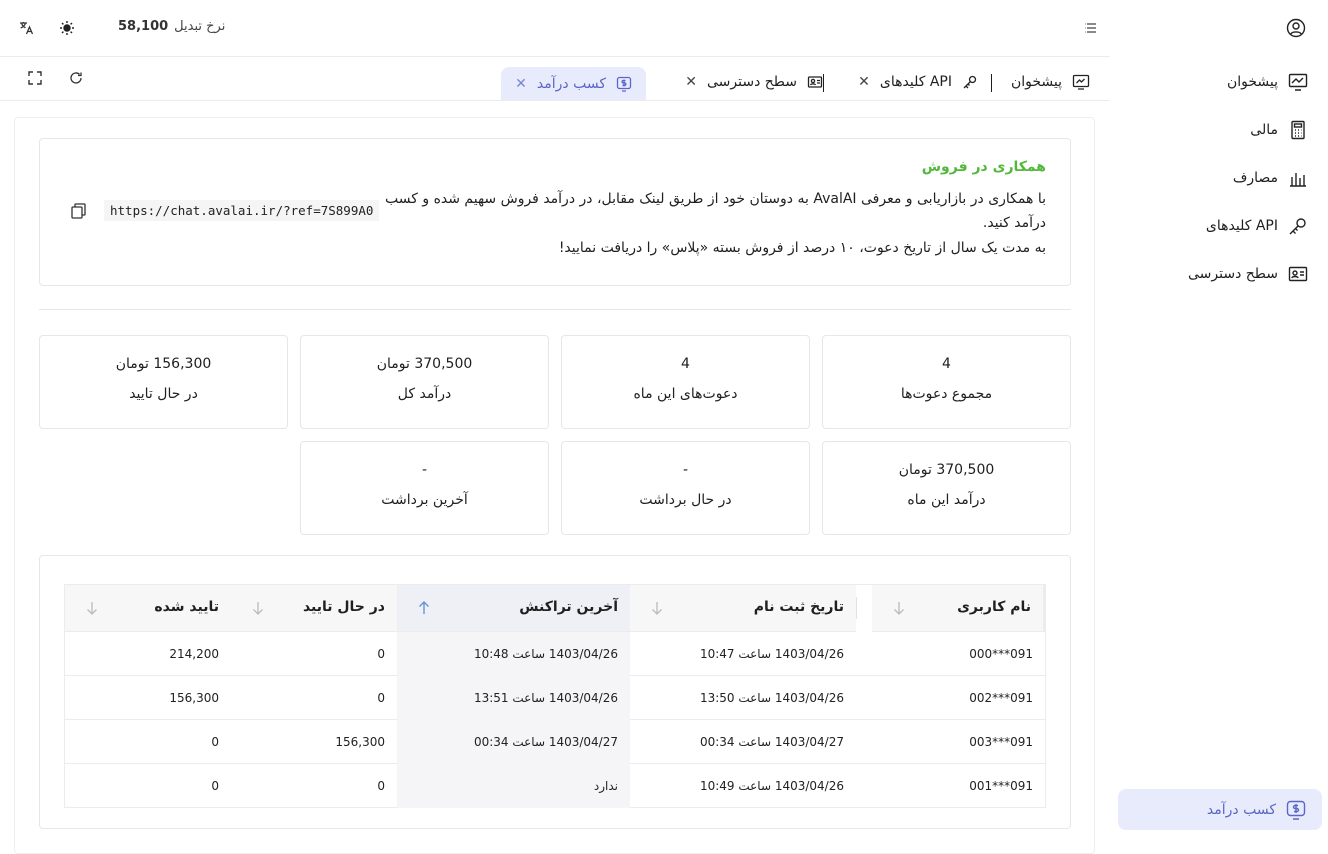  What do you see at coordinates (26, 28) in the screenshot?
I see `translate-icon` at bounding box center [26, 28].